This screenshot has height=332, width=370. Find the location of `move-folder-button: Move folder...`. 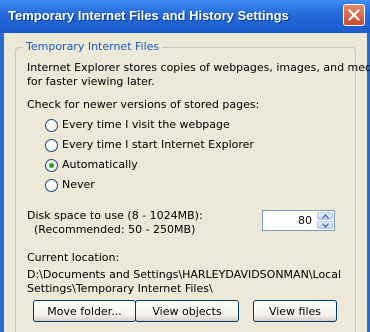

move-folder-button: Move folder... is located at coordinates (84, 311).